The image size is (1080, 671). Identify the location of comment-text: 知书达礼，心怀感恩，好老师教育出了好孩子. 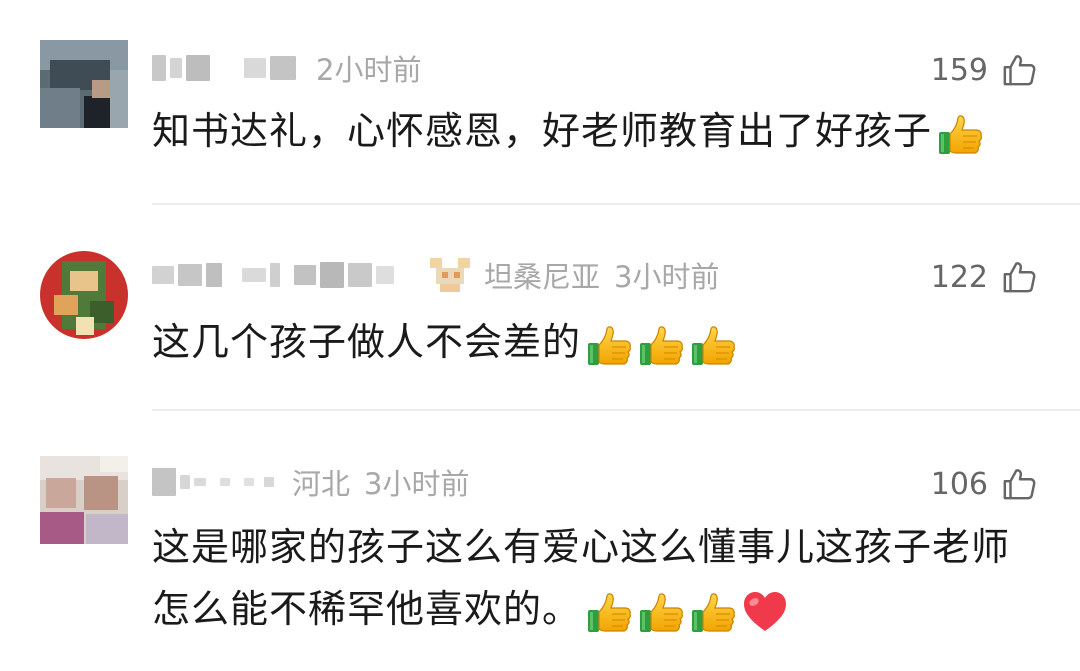
(602, 131).